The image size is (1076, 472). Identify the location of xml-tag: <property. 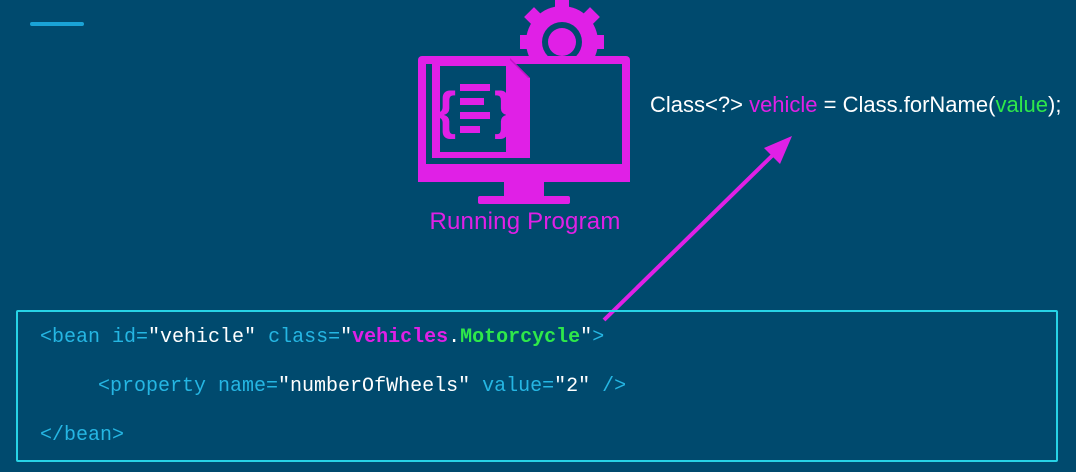
(158, 386).